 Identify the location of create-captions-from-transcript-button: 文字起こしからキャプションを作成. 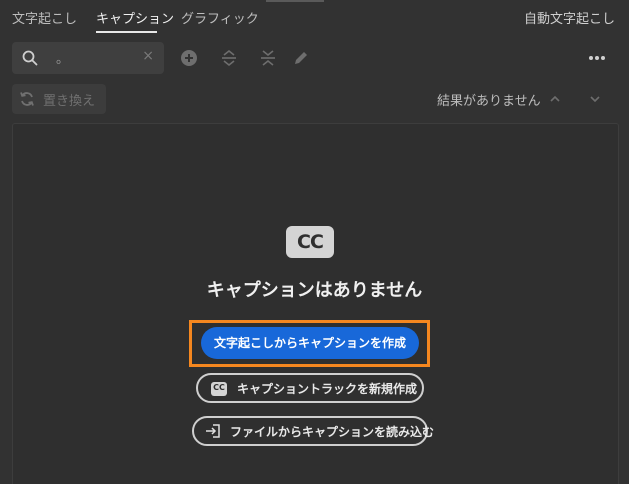
(310, 343).